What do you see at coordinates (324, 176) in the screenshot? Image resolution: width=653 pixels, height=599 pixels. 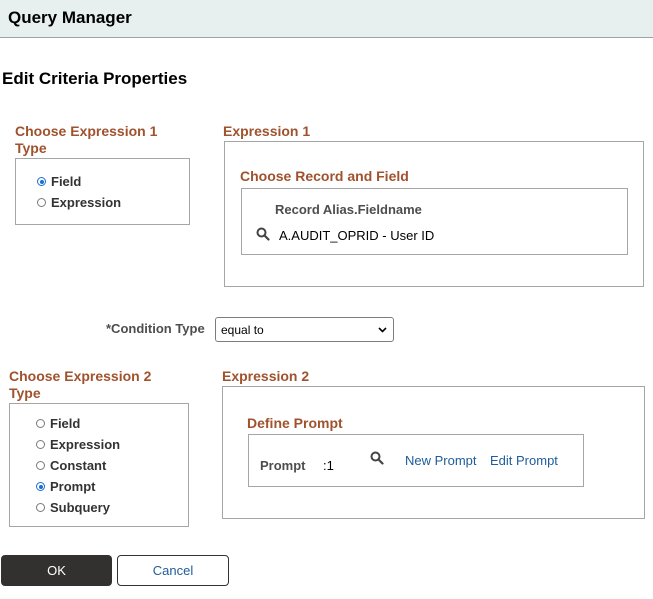 I see `choose-record-field-heading: Choose Record and Field` at bounding box center [324, 176].